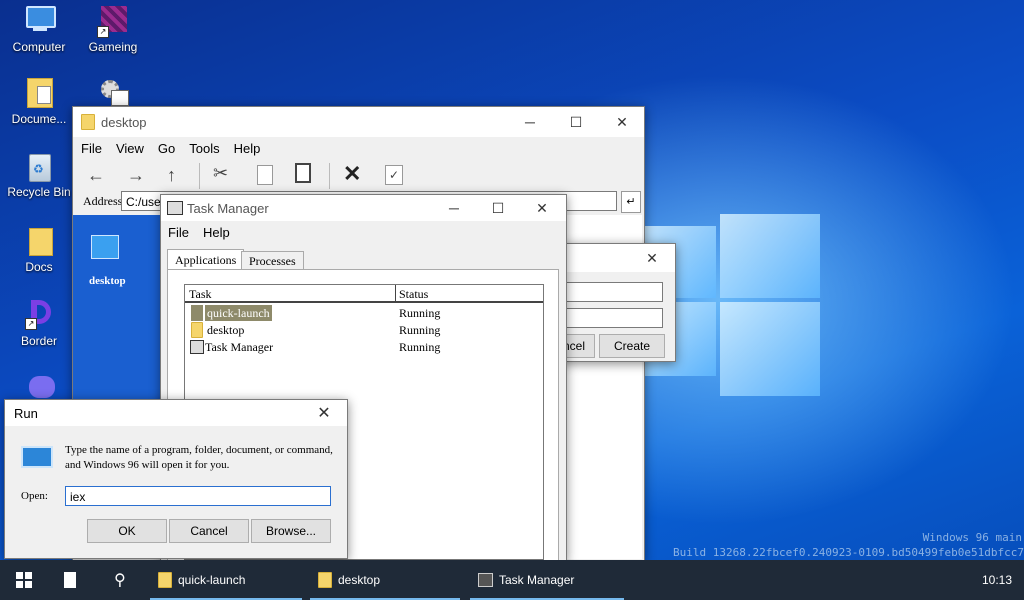  I want to click on cut-icon: ✂, so click(220, 173).